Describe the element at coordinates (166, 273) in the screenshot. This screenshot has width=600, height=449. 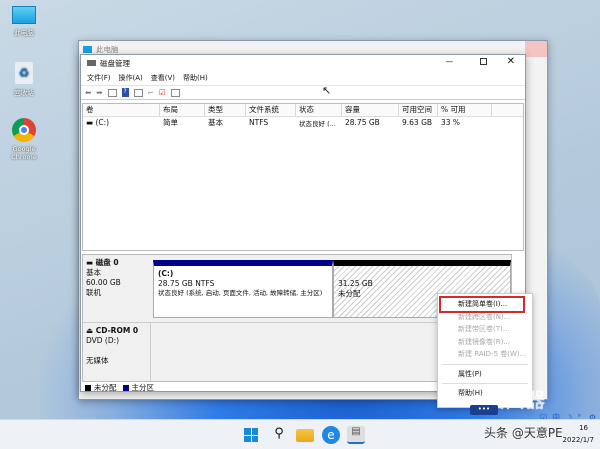
I see `partition-c-label: (C:)` at that location.